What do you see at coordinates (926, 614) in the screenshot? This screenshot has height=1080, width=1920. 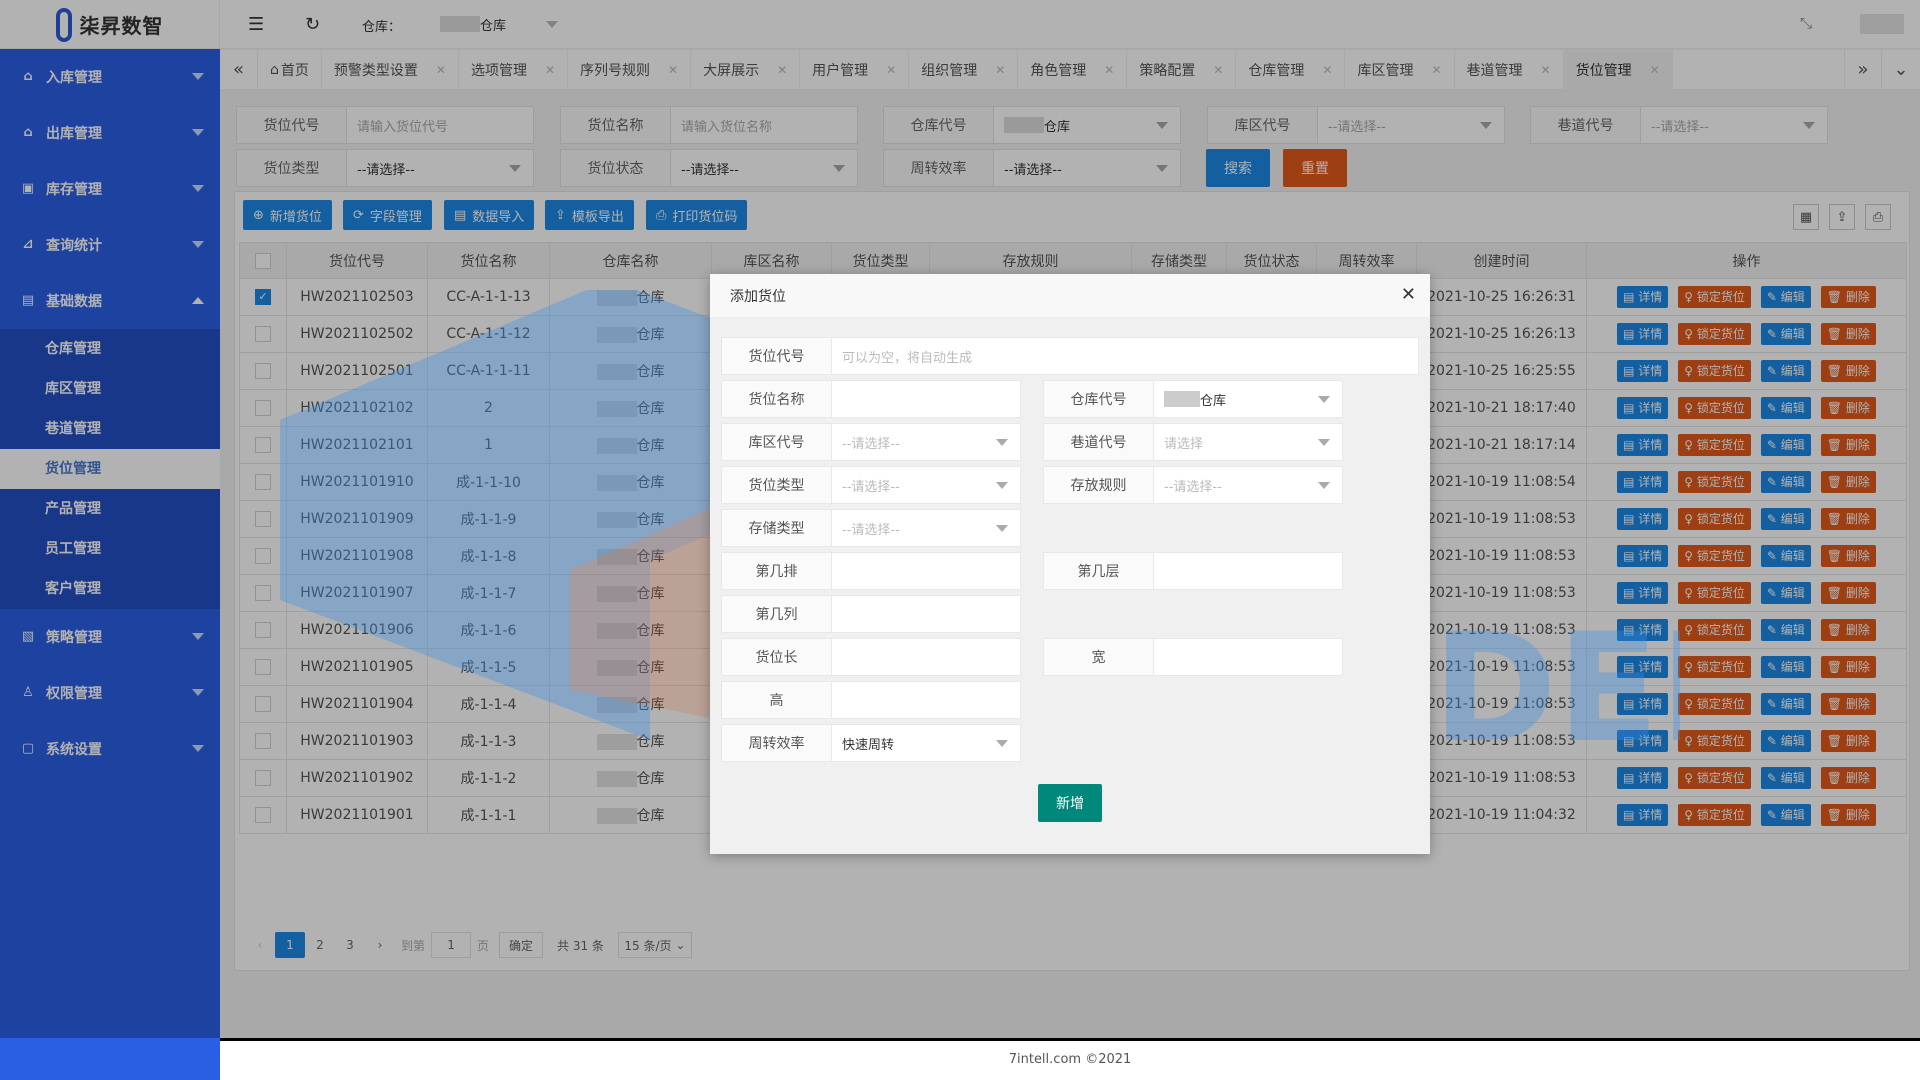 I see `field-col-input` at bounding box center [926, 614].